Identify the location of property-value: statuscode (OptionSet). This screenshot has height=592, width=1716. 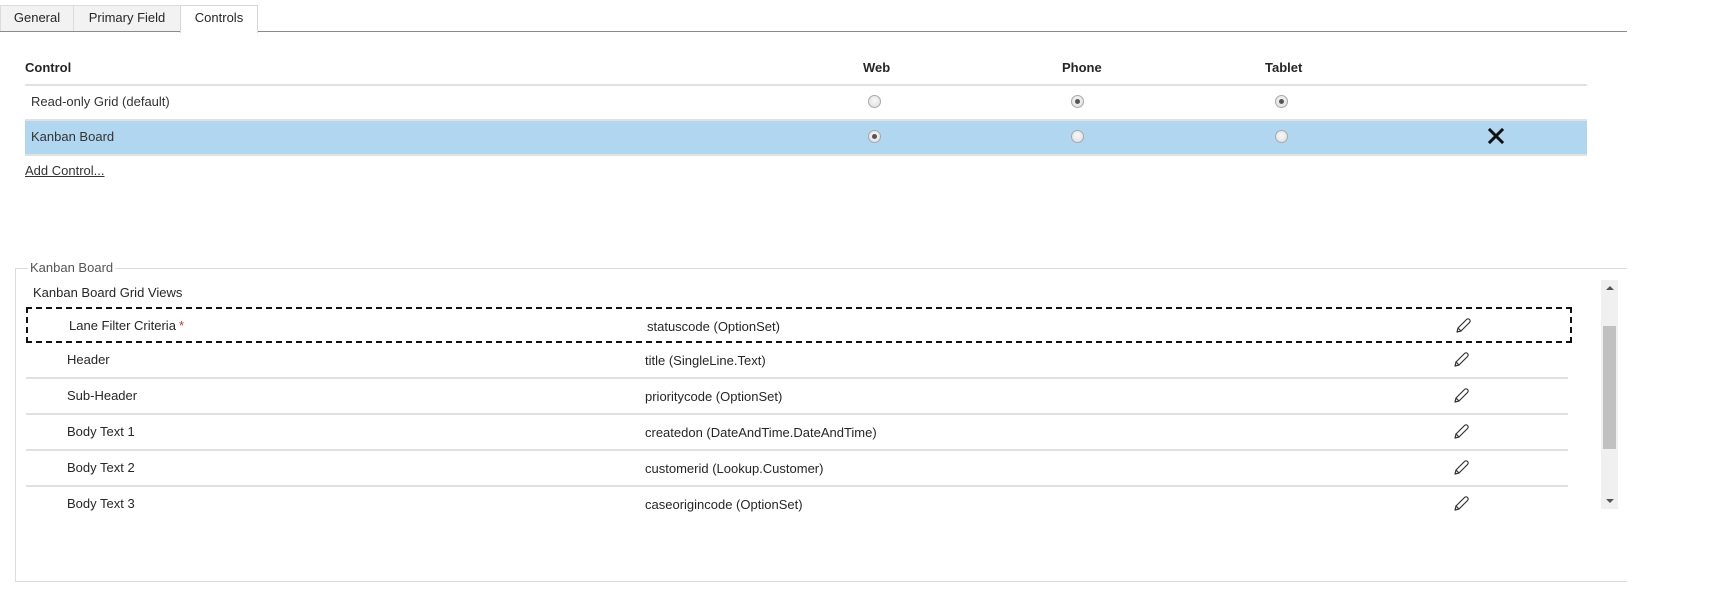
(713, 326).